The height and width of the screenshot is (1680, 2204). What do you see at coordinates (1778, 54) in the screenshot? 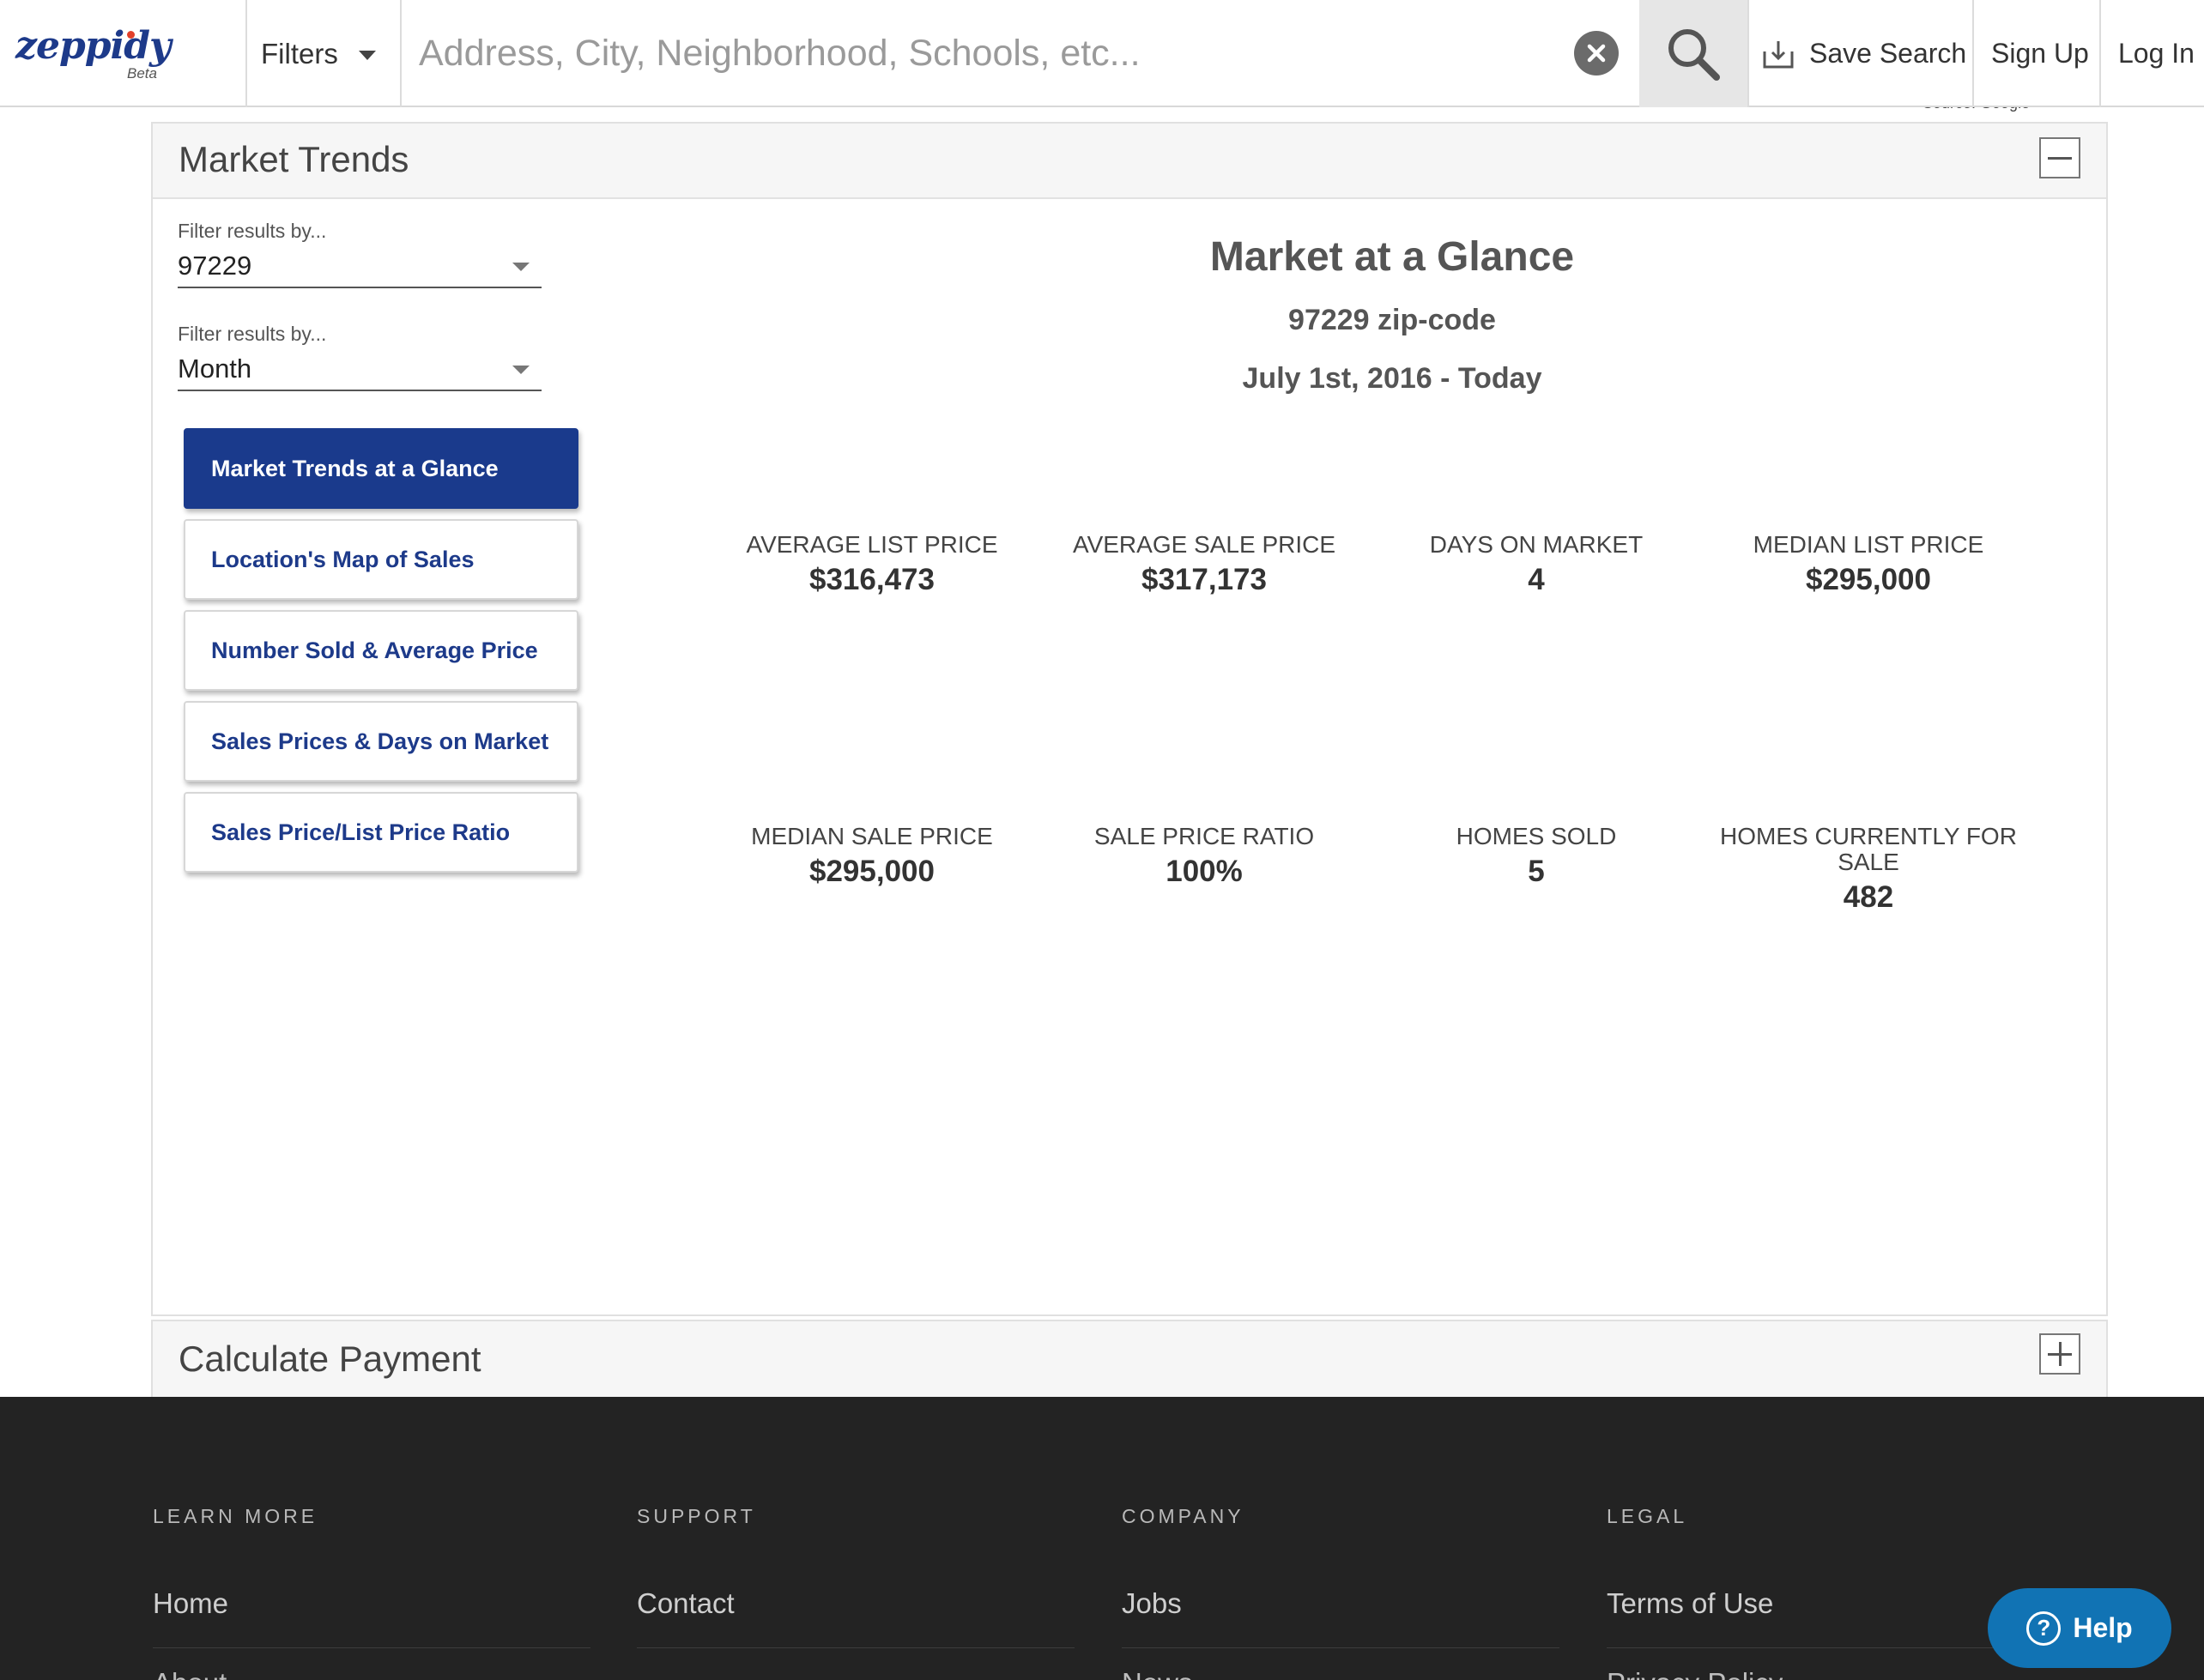
I see `download-icon` at bounding box center [1778, 54].